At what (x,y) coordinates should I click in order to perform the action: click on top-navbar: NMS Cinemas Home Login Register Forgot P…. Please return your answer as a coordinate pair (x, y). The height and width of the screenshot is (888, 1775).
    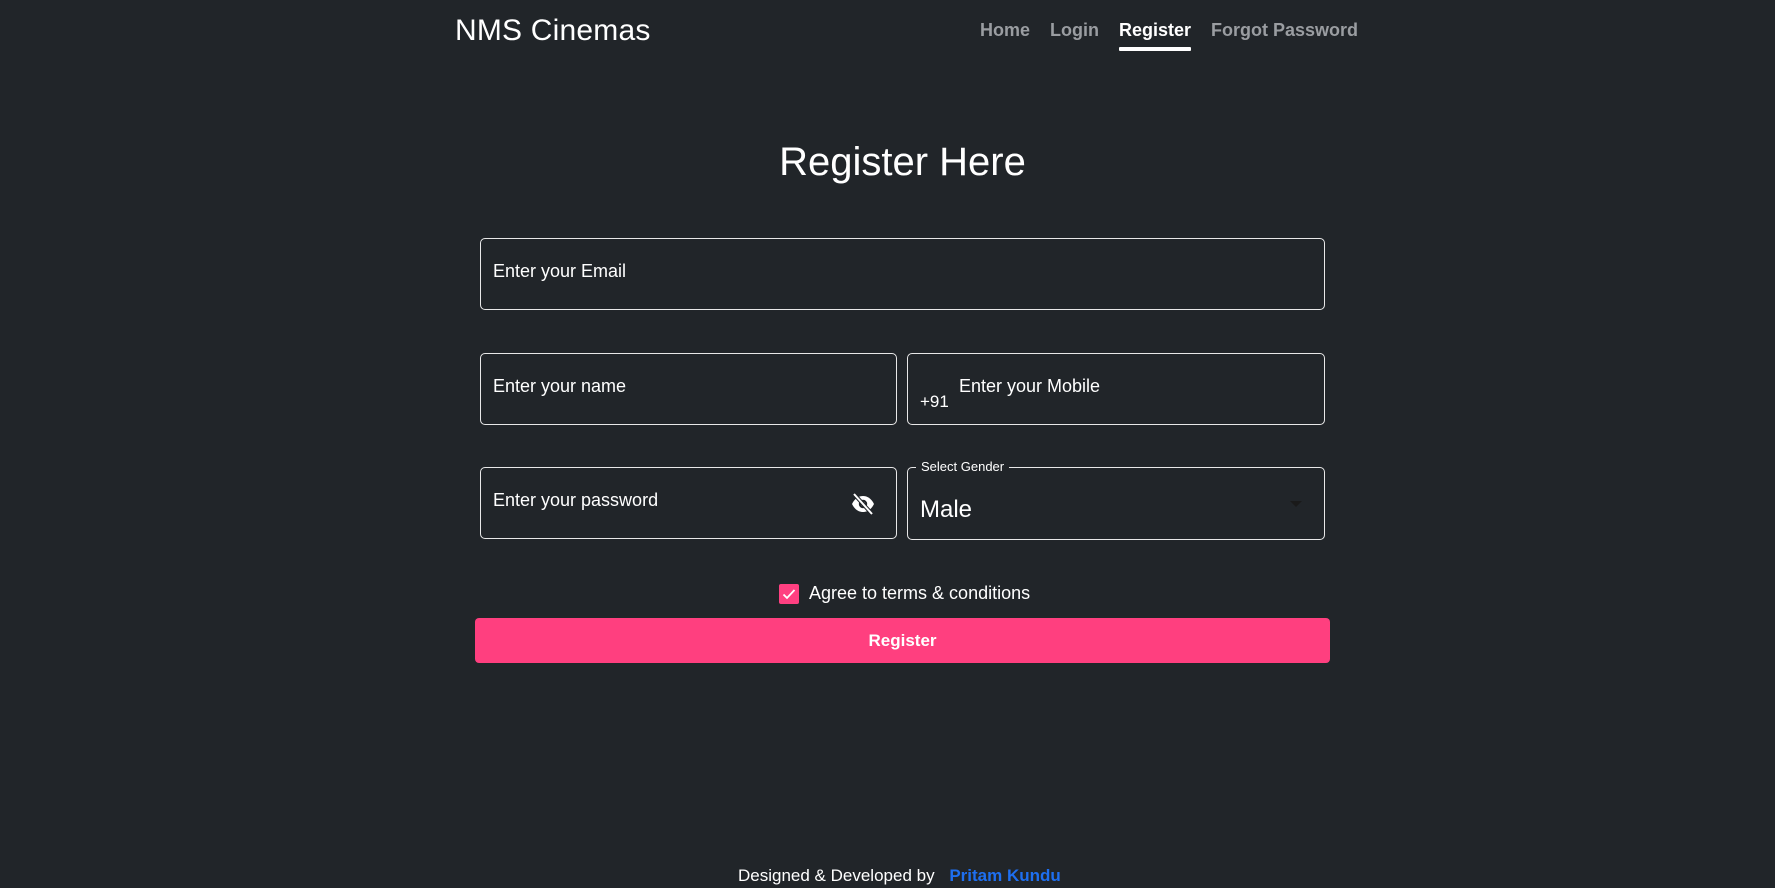
    Looking at the image, I should click on (887, 32).